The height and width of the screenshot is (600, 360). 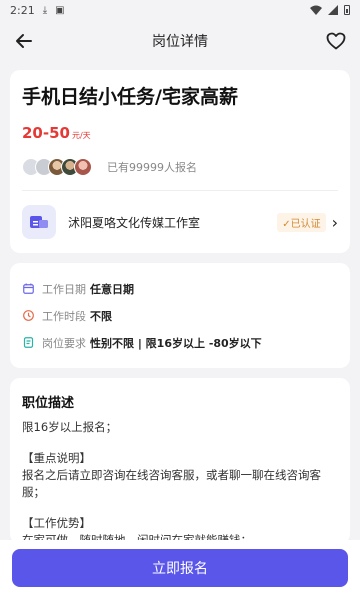 I want to click on info-label: 岗位要求, so click(x=64, y=343).